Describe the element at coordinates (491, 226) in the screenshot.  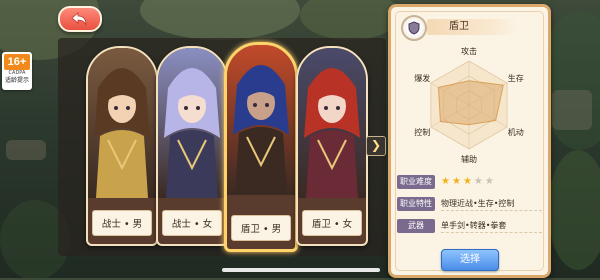
I see `weapon-value: 单手剑•转器•拳套` at that location.